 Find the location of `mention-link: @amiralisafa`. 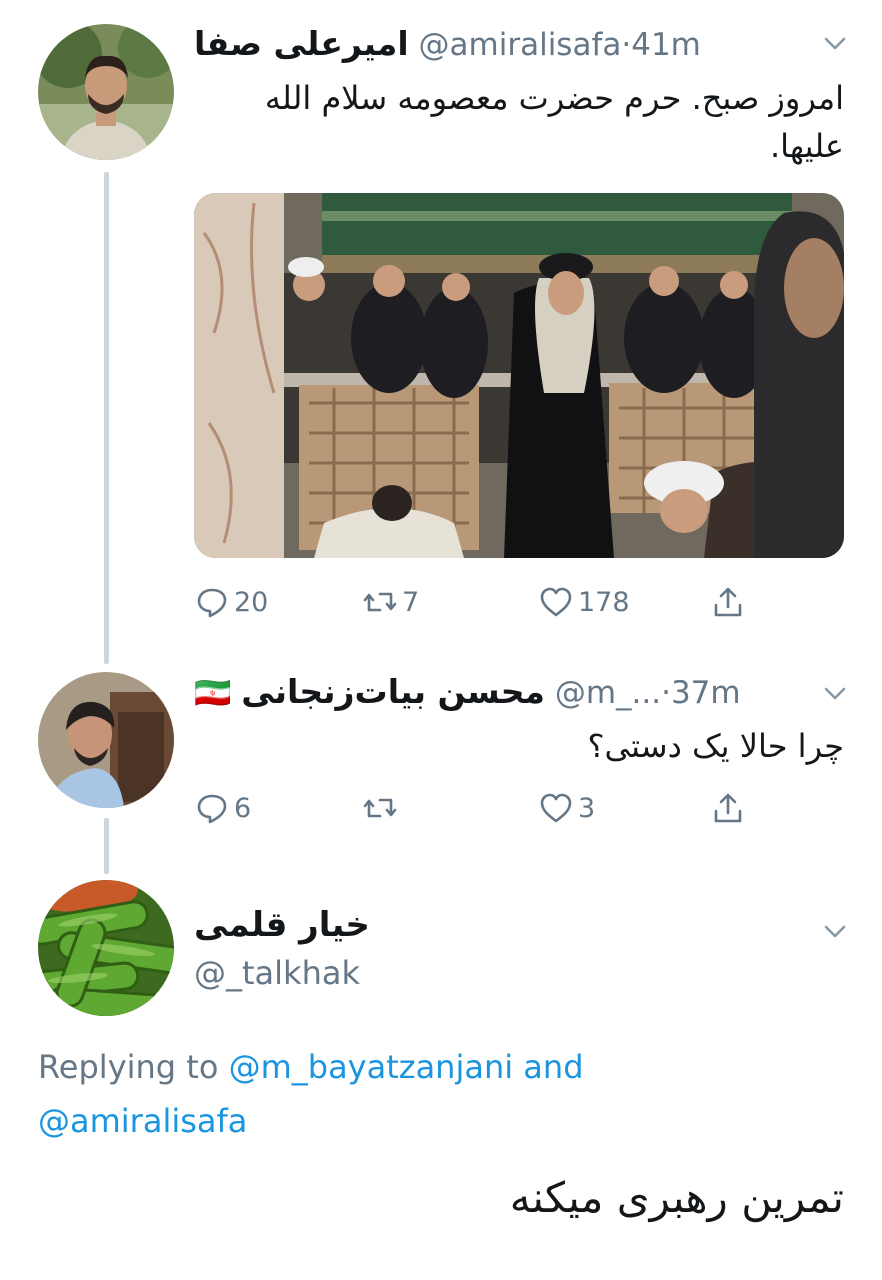

mention-link: @amiralisafa is located at coordinates (142, 1121).